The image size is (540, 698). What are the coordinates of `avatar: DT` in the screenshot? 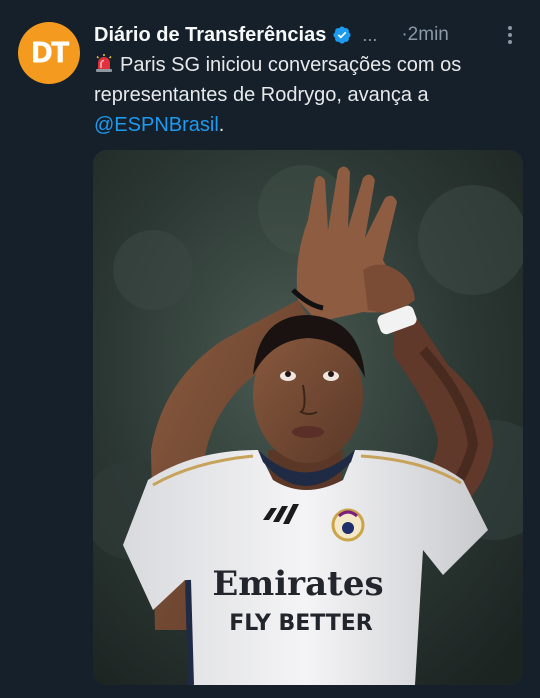 It's located at (49, 53).